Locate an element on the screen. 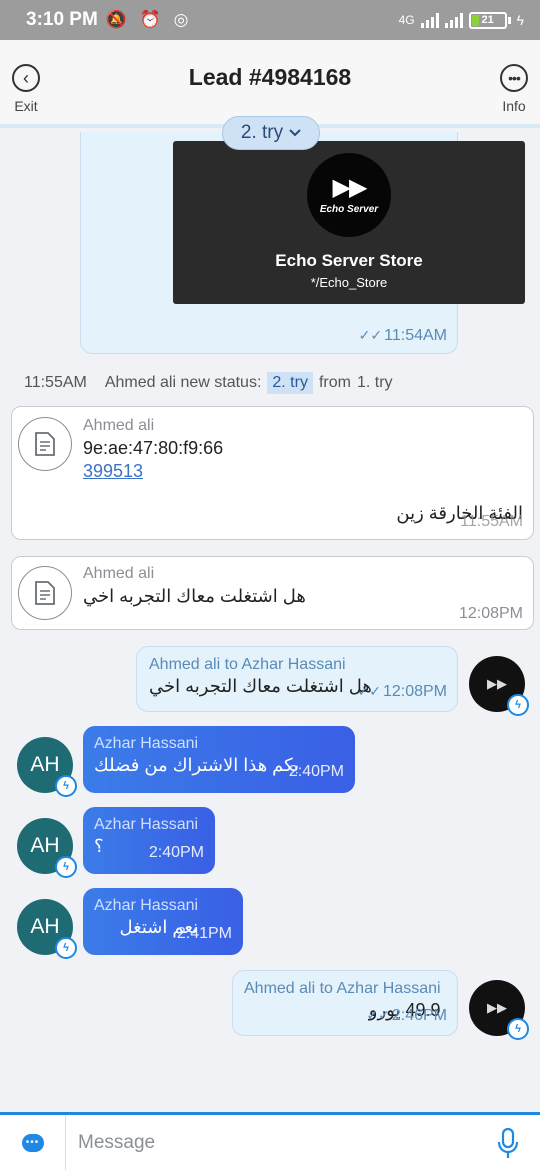 This screenshot has width=540, height=1170. page-title: Lead #4984168 is located at coordinates (270, 77).